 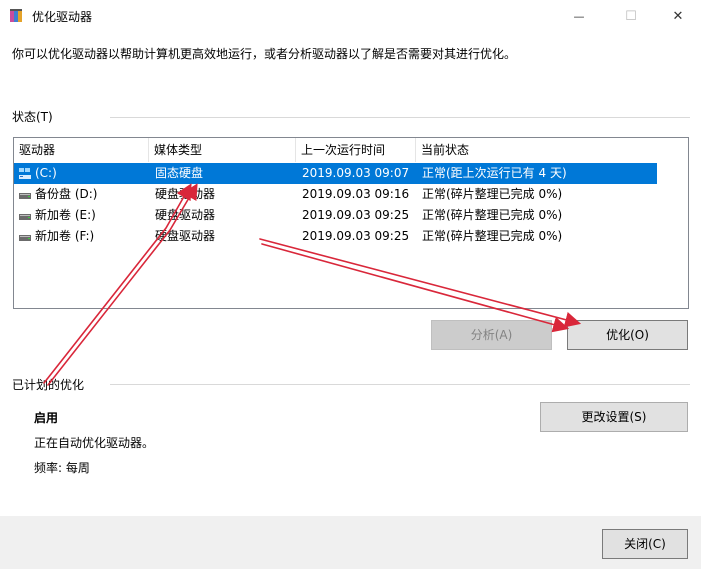 I want to click on defrag-app-icon, so click(x=16, y=15).